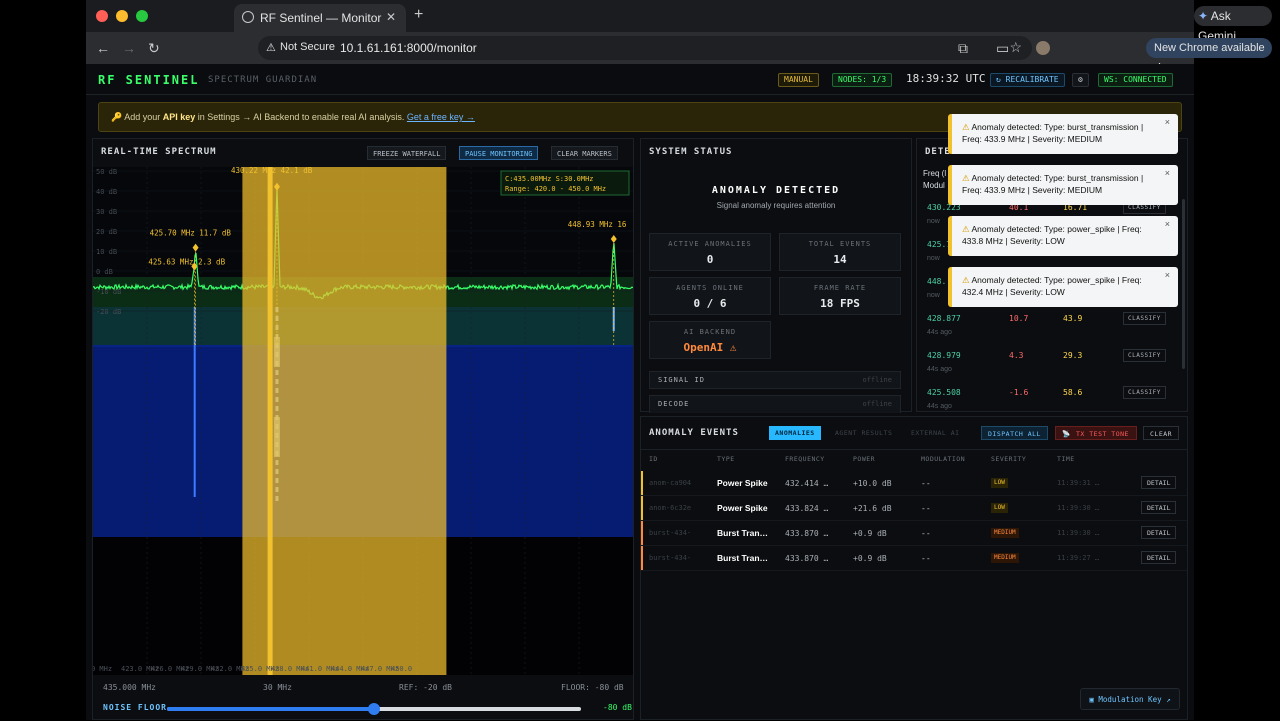  Describe the element at coordinates (102, 16) in the screenshot. I see `close-window-button` at that location.